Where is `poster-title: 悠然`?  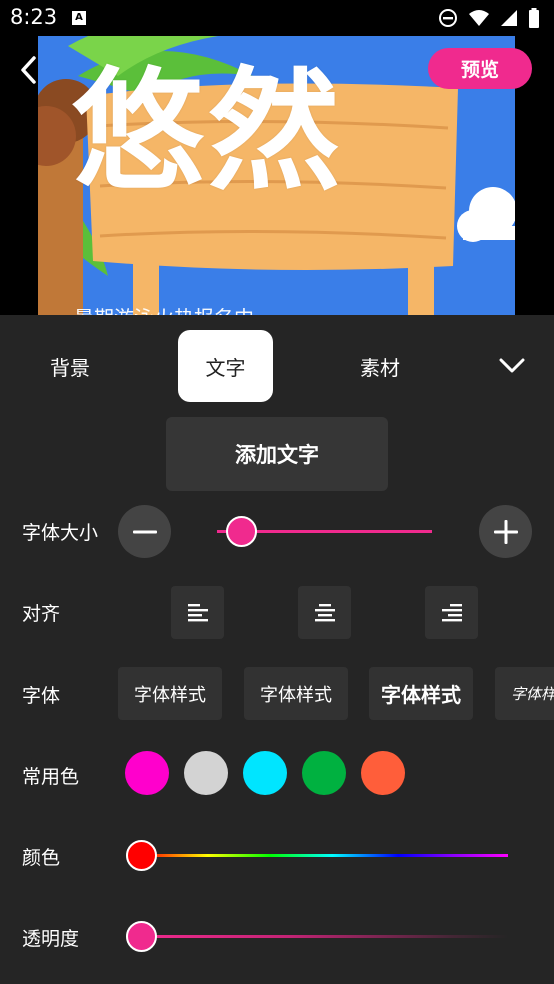 poster-title: 悠然 is located at coordinates (208, 132).